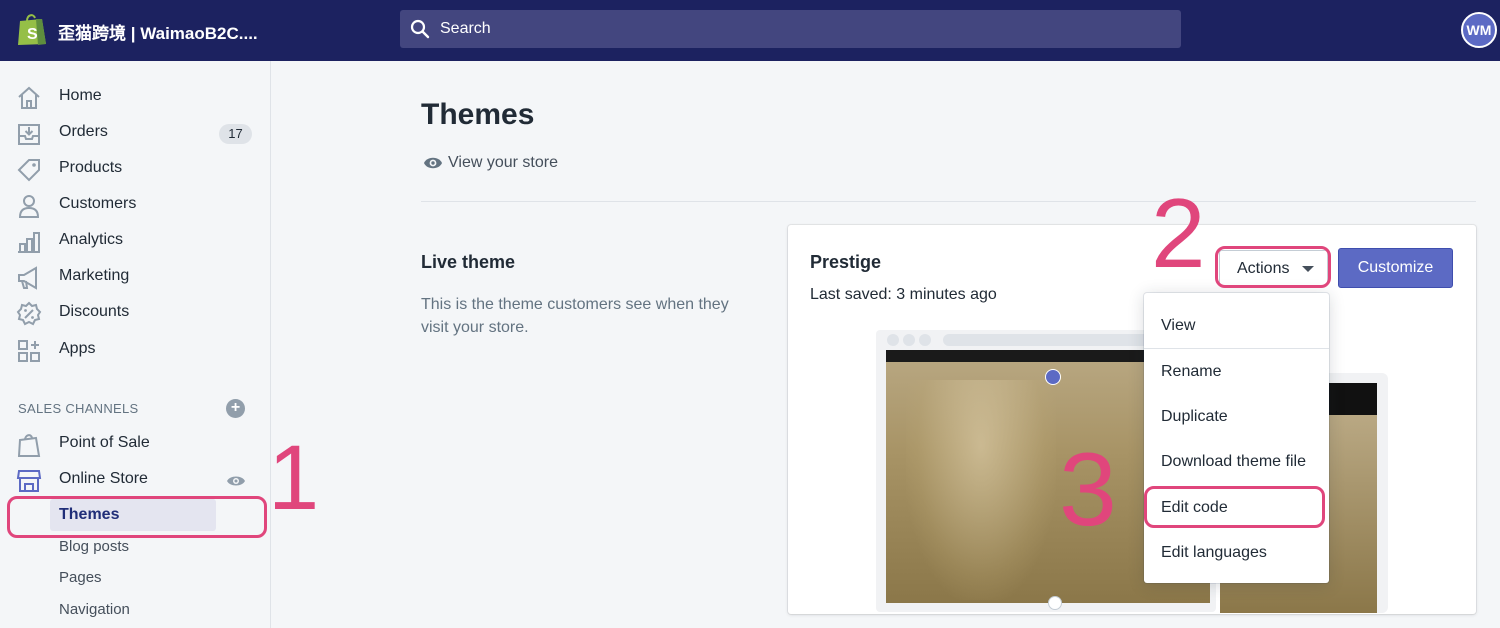 This screenshot has width=1500, height=628. Describe the element at coordinates (98, 203) in the screenshot. I see `sidebar-item-label: Customers` at that location.